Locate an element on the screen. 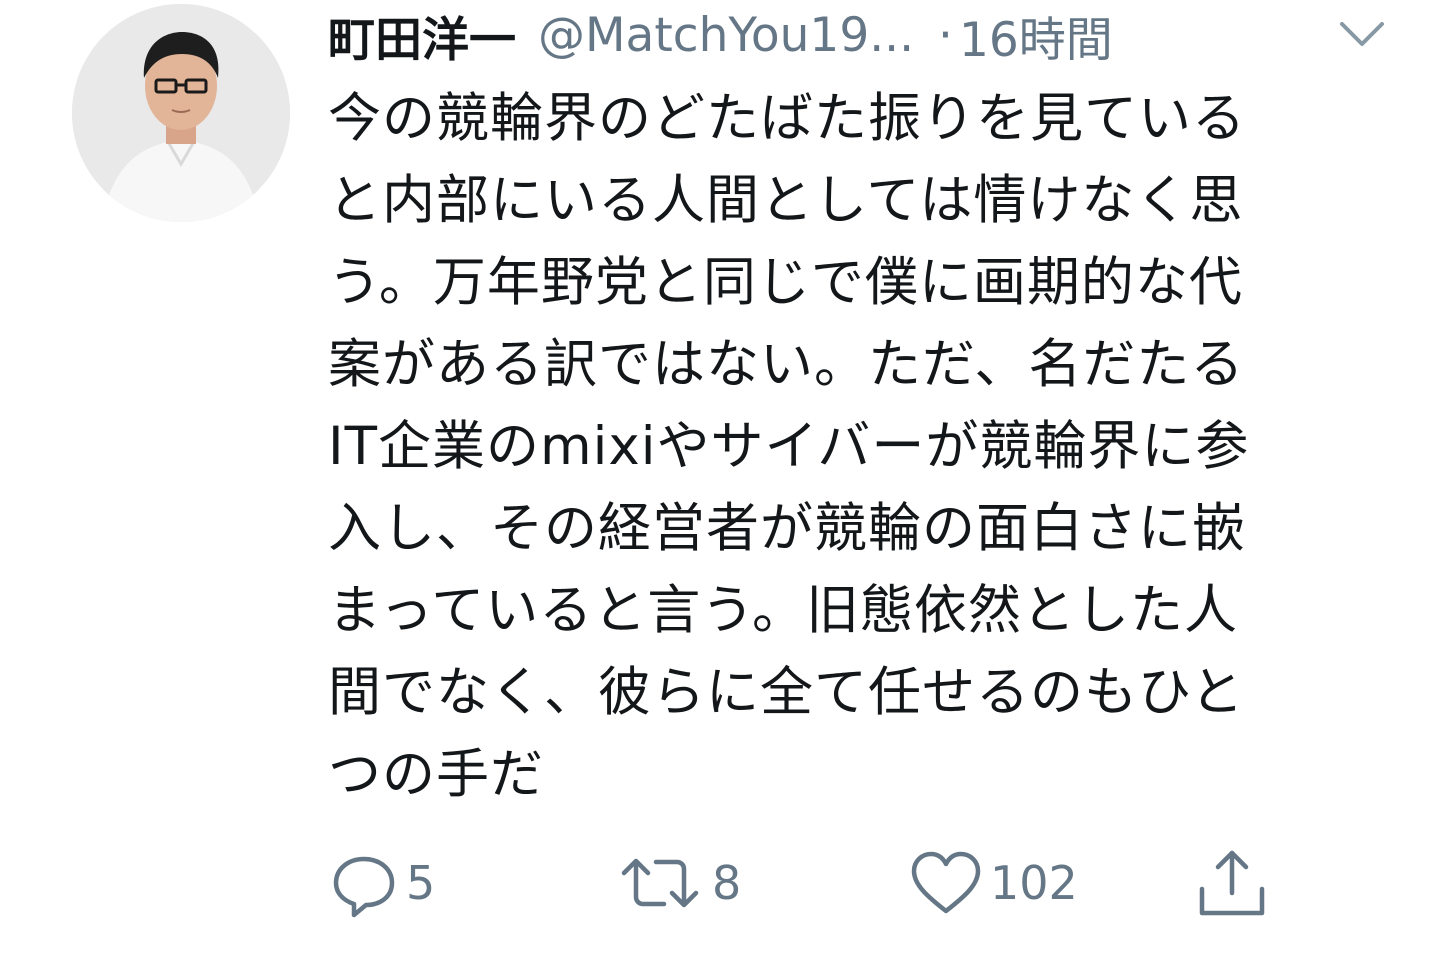  heart-icon is located at coordinates (946, 882).